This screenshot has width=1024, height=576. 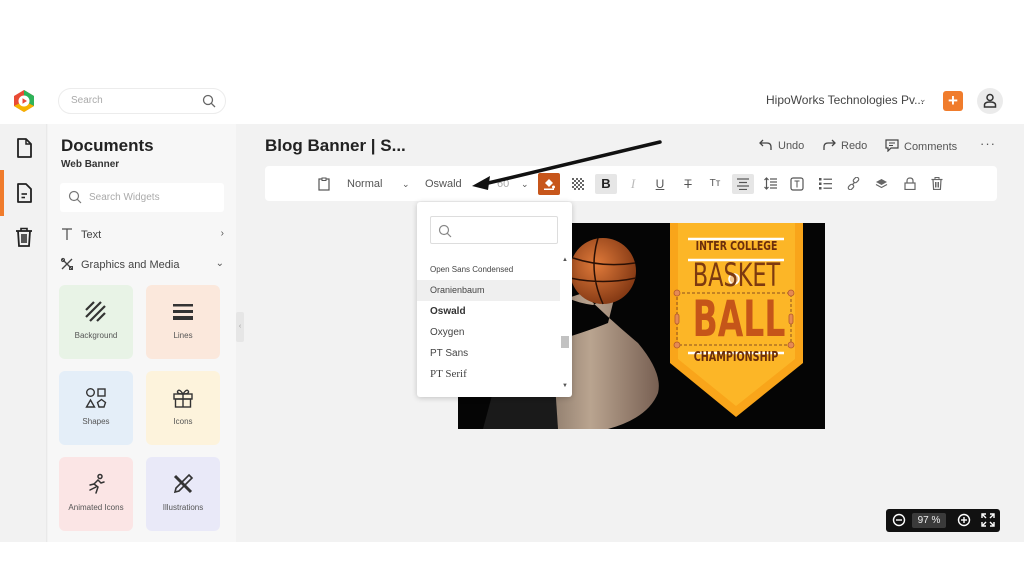 I want to click on widget-search-placeholder: Search Widgets, so click(x=124, y=197).